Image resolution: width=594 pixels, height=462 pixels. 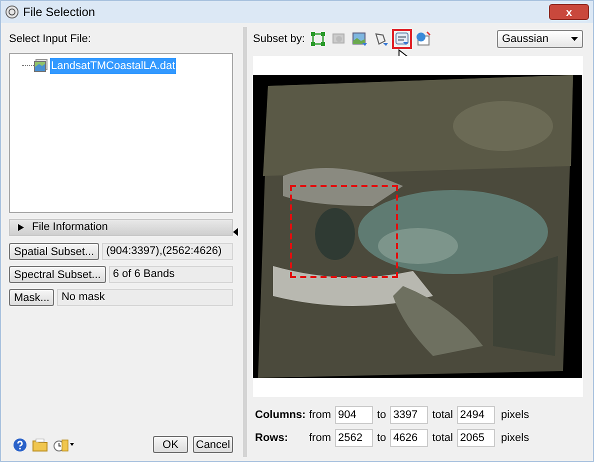 What do you see at coordinates (402, 39) in the screenshot?
I see `file-icon` at bounding box center [402, 39].